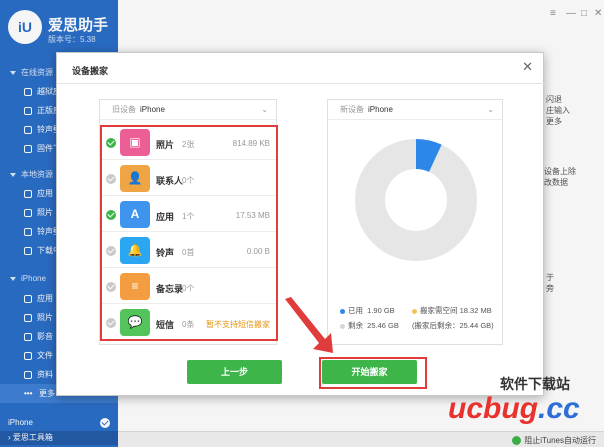  Describe the element at coordinates (309, 325) in the screenshot. I see `arrow-annotation` at that location.